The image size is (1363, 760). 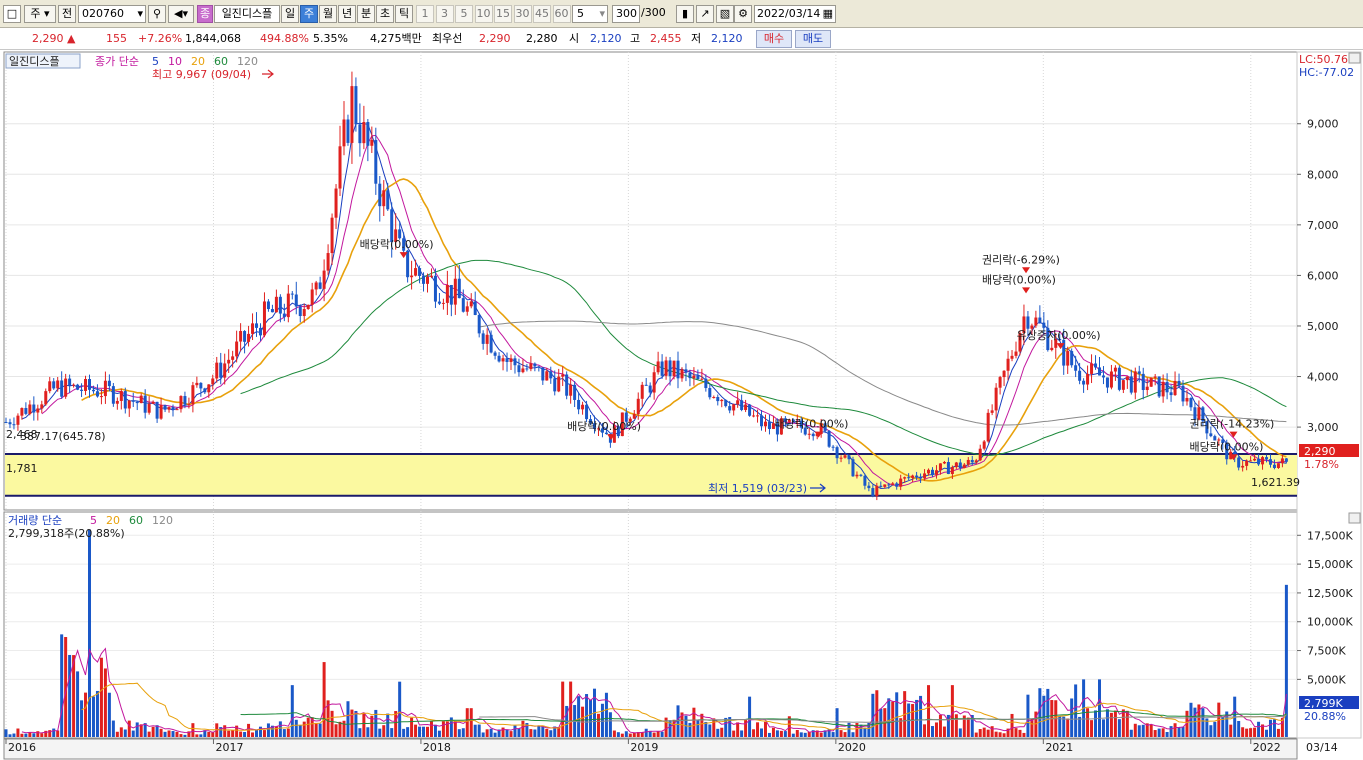 What do you see at coordinates (425, 14) in the screenshot?
I see `tab-interval-1: 1` at bounding box center [425, 14].